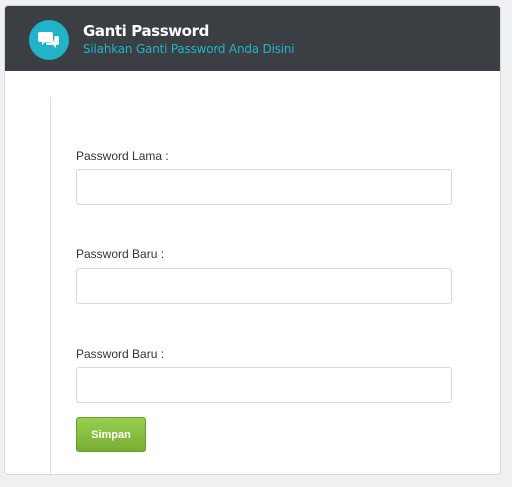 Image resolution: width=512 pixels, height=487 pixels. What do you see at coordinates (49, 40) in the screenshot?
I see `chat-bubbles-icon` at bounding box center [49, 40].